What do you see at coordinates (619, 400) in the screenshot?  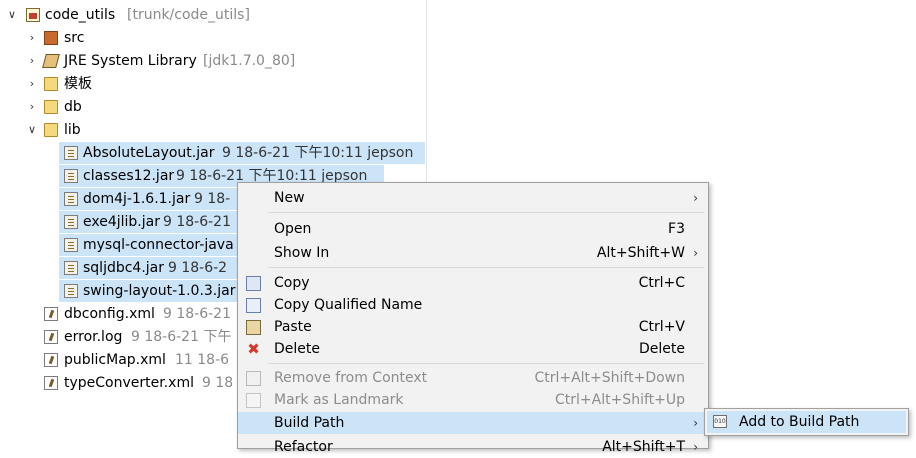 I see `menu-item-shortcut: Ctrl+Alt+Shift+Up` at bounding box center [619, 400].